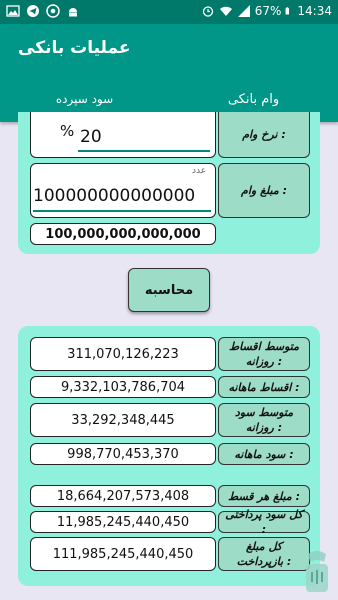 Image resolution: width=338 pixels, height=600 pixels. What do you see at coordinates (144, 151) in the screenshot?
I see `rate-input-underline` at bounding box center [144, 151].